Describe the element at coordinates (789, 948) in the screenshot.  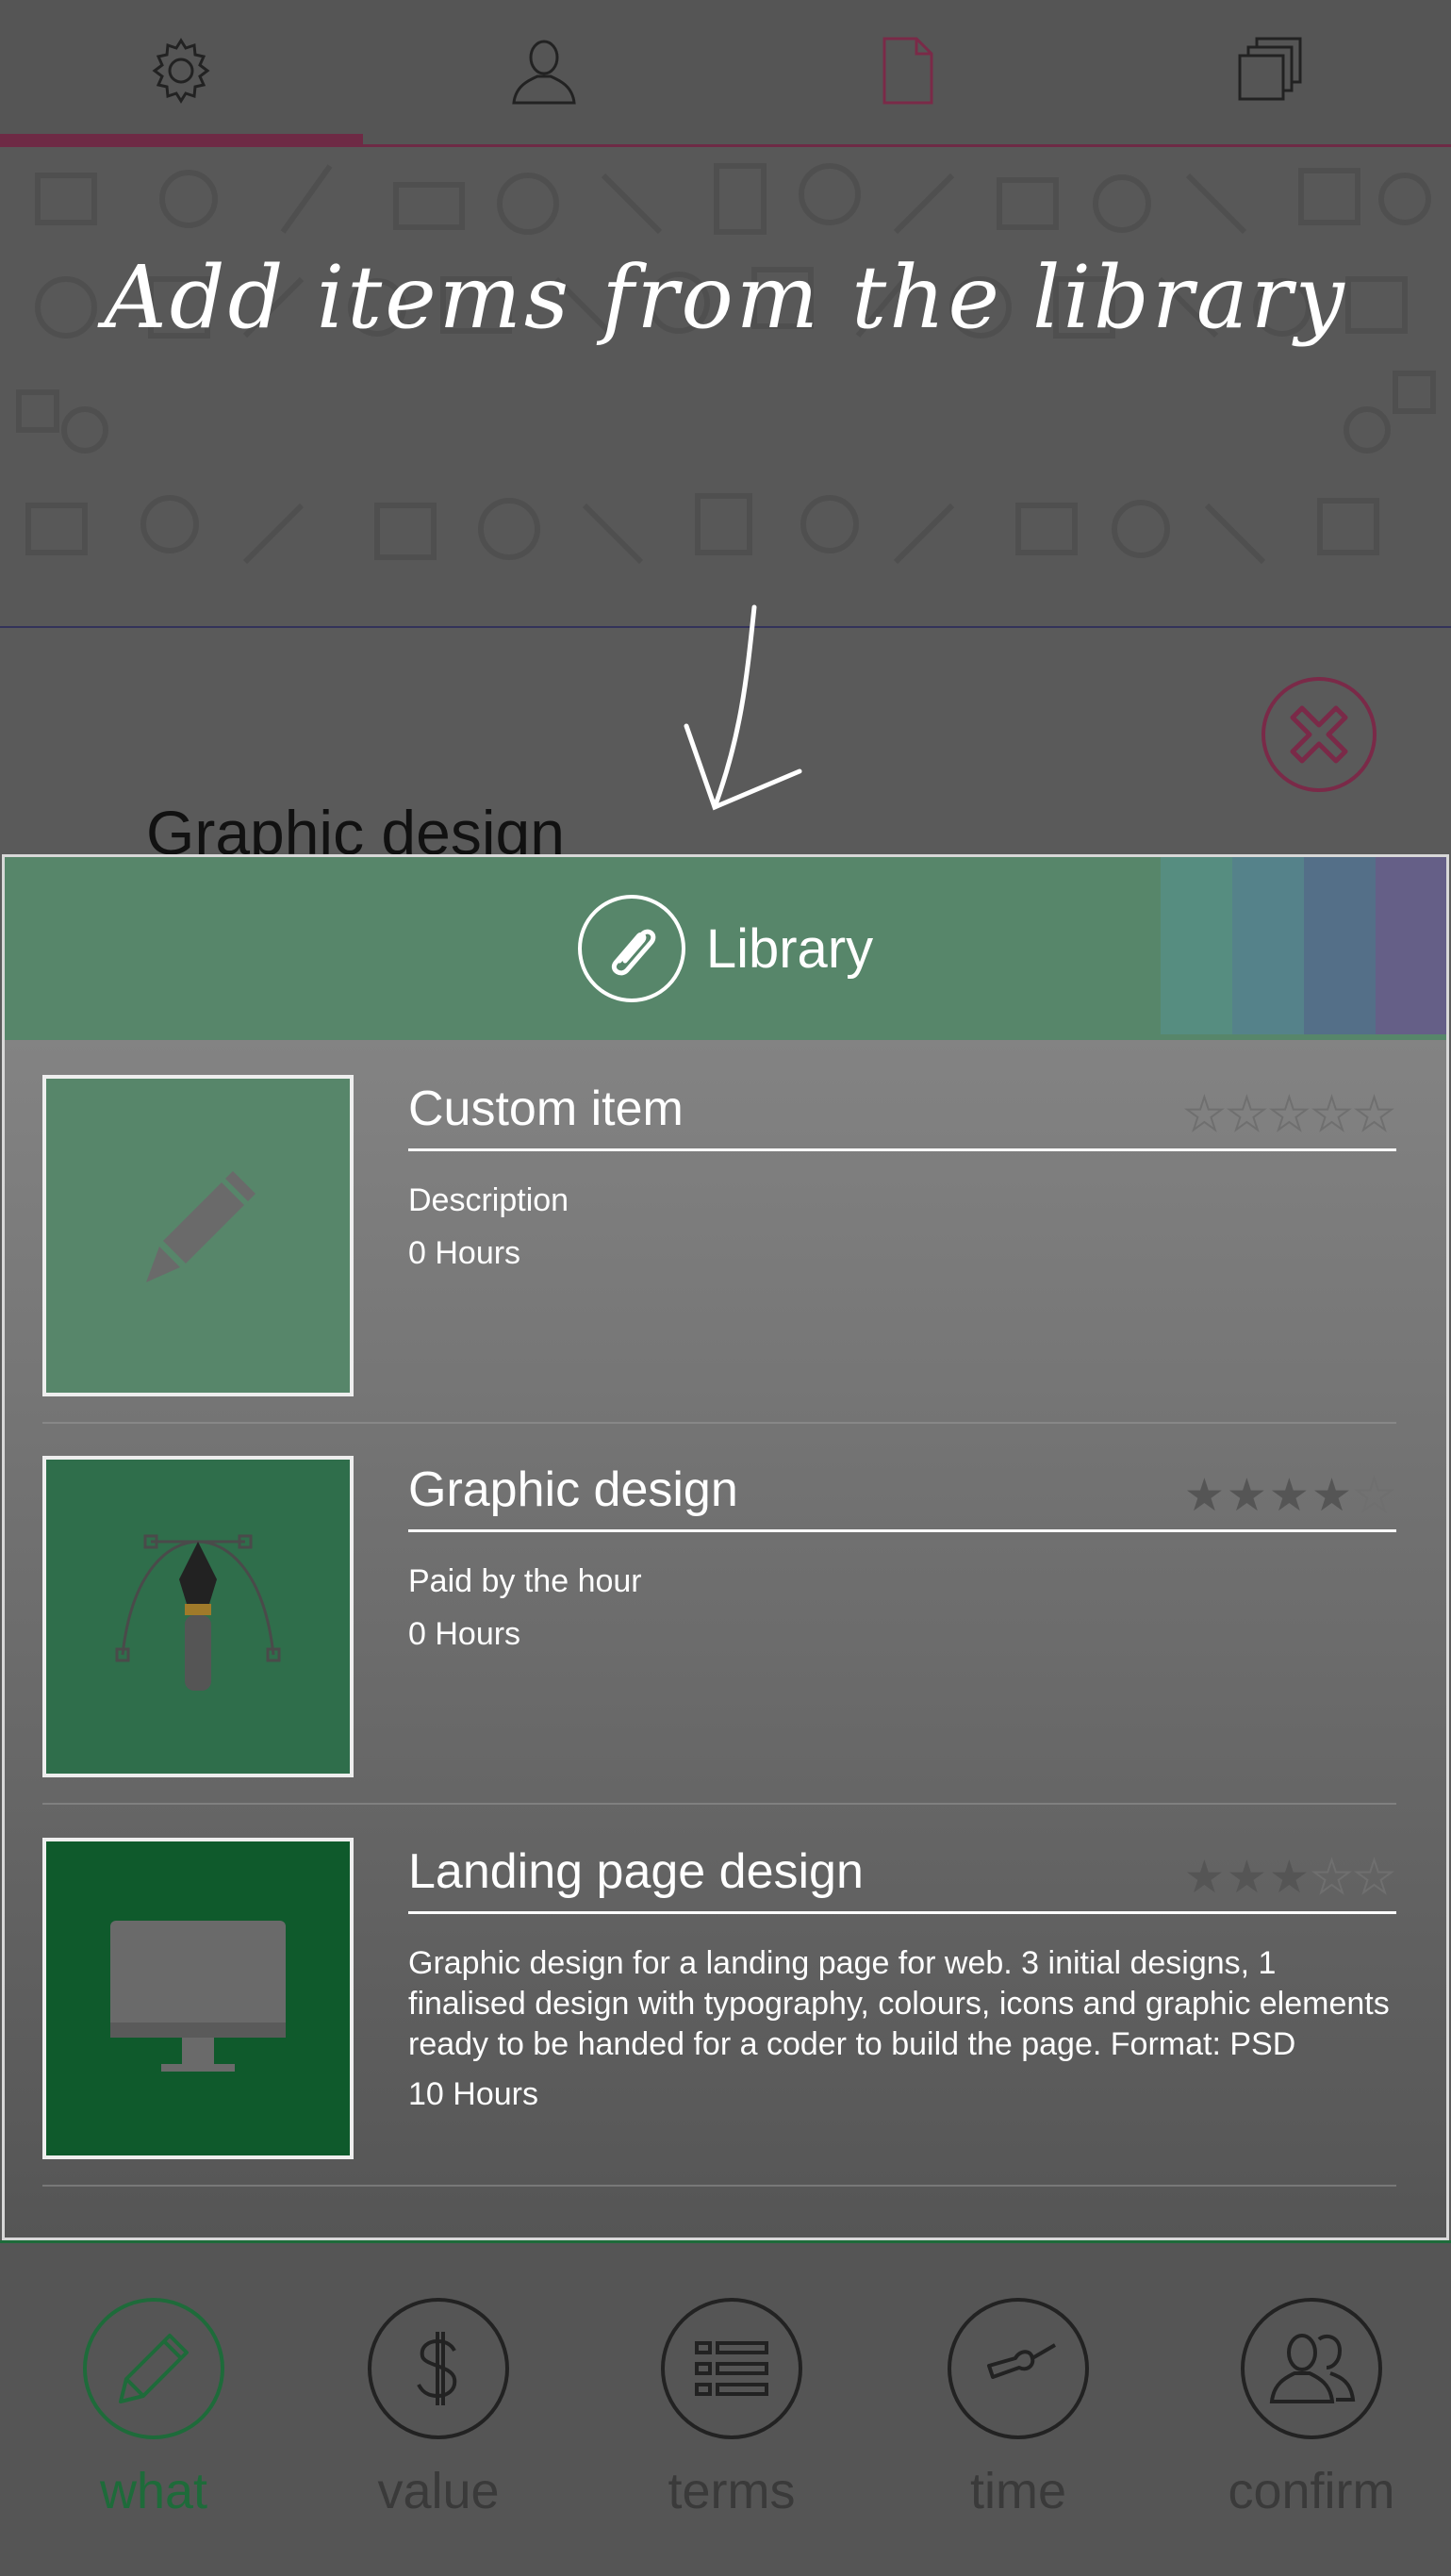
I see `library-title: Library` at that location.